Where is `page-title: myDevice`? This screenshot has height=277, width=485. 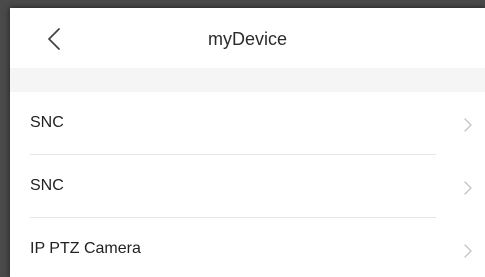
page-title: myDevice is located at coordinates (247, 39).